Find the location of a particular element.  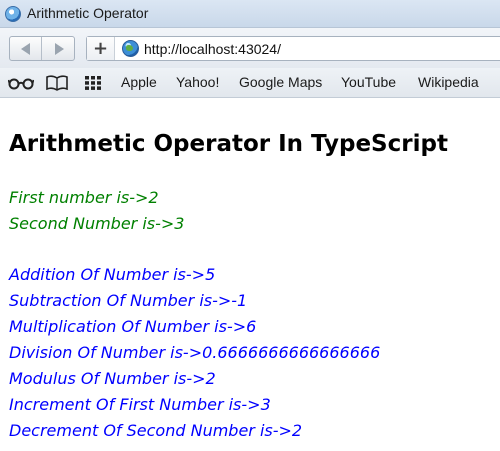

bookmarks-book-icon is located at coordinates (57, 83).